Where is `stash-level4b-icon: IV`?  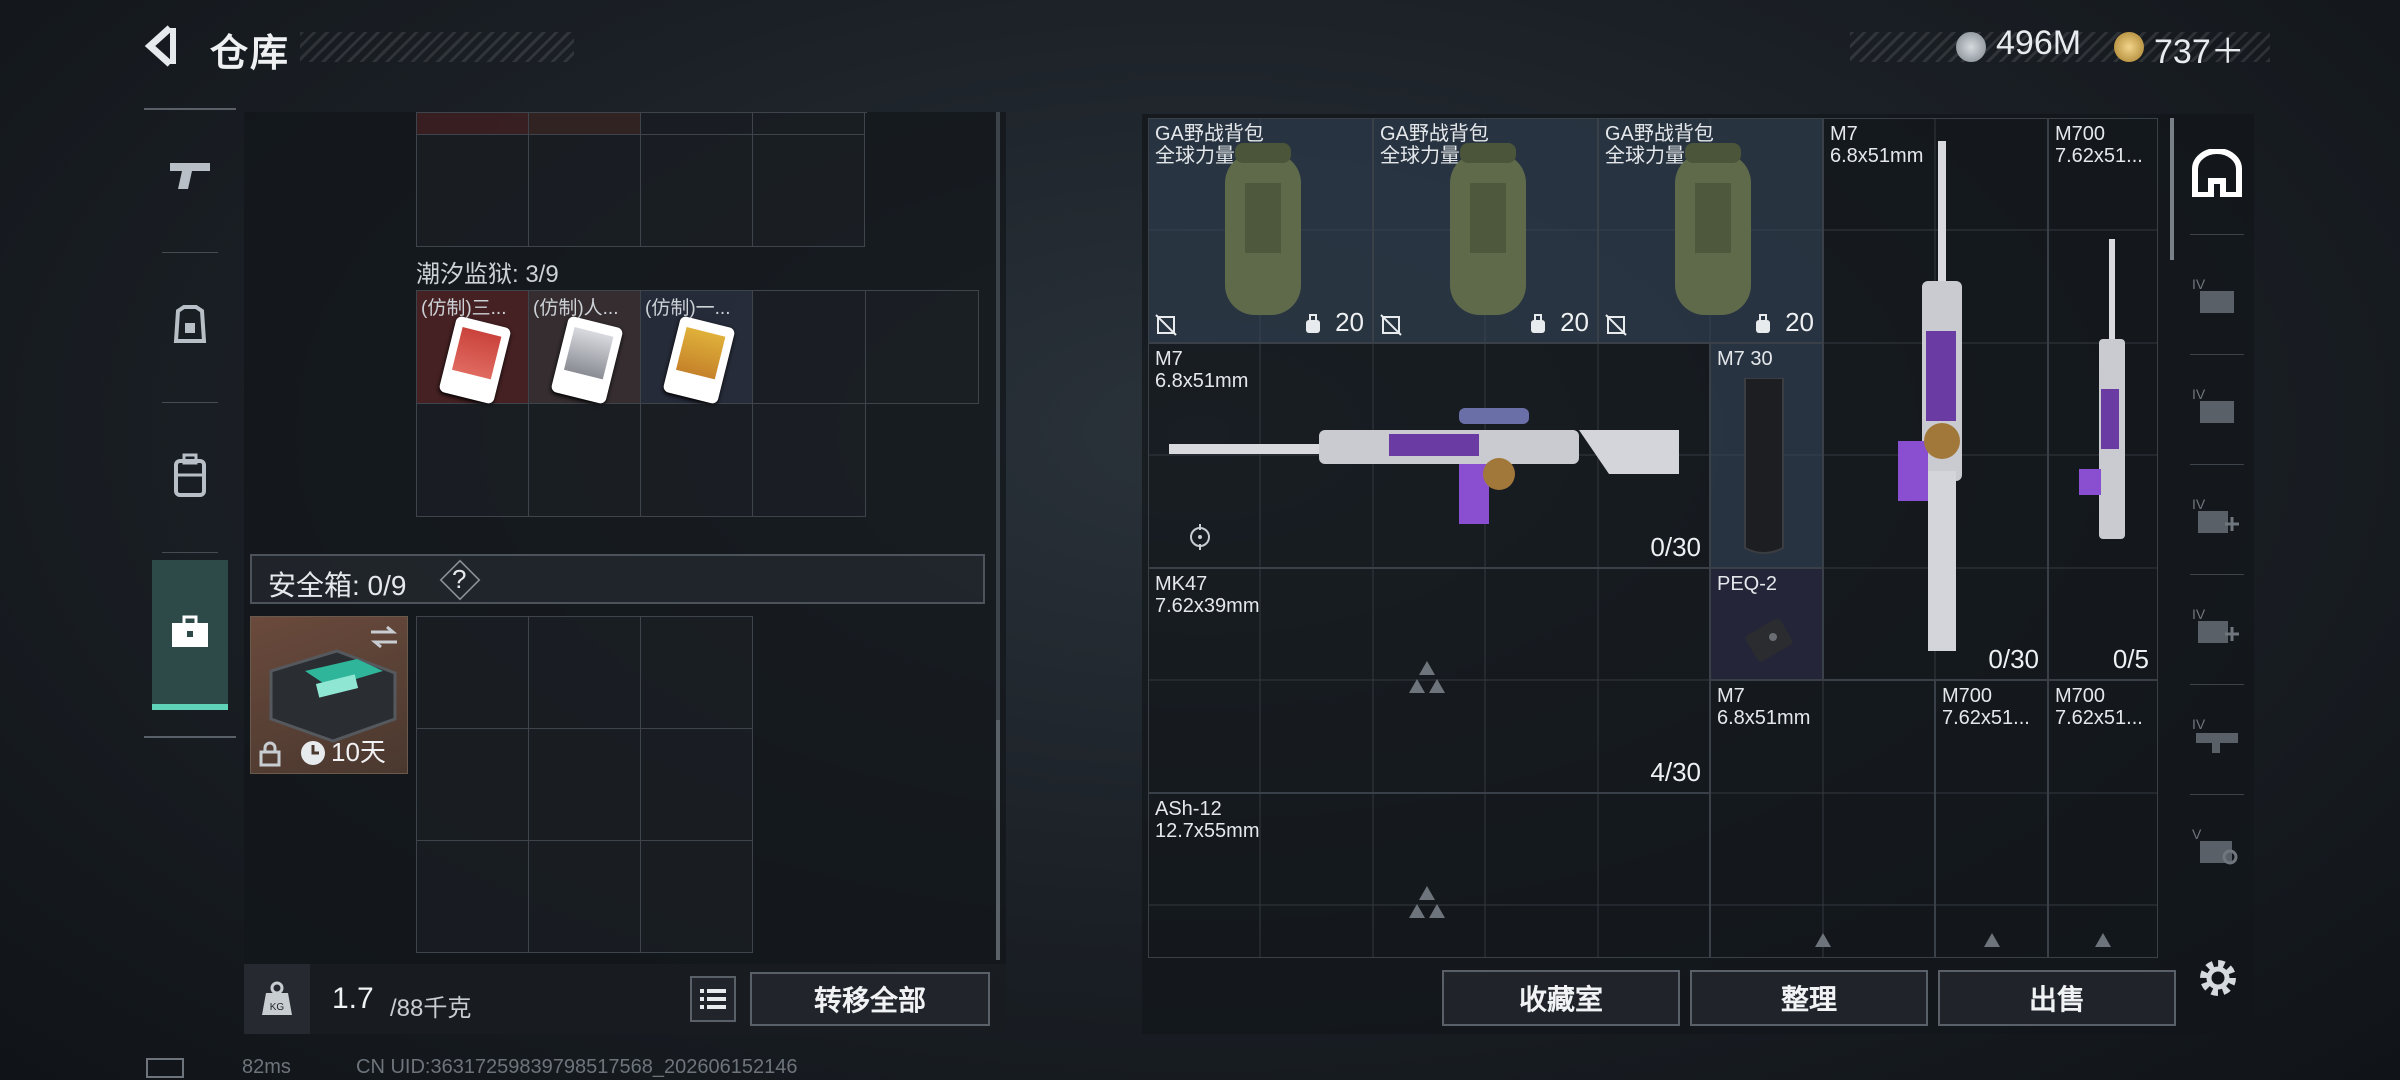 stash-level4b-icon: IV is located at coordinates (2217, 405).